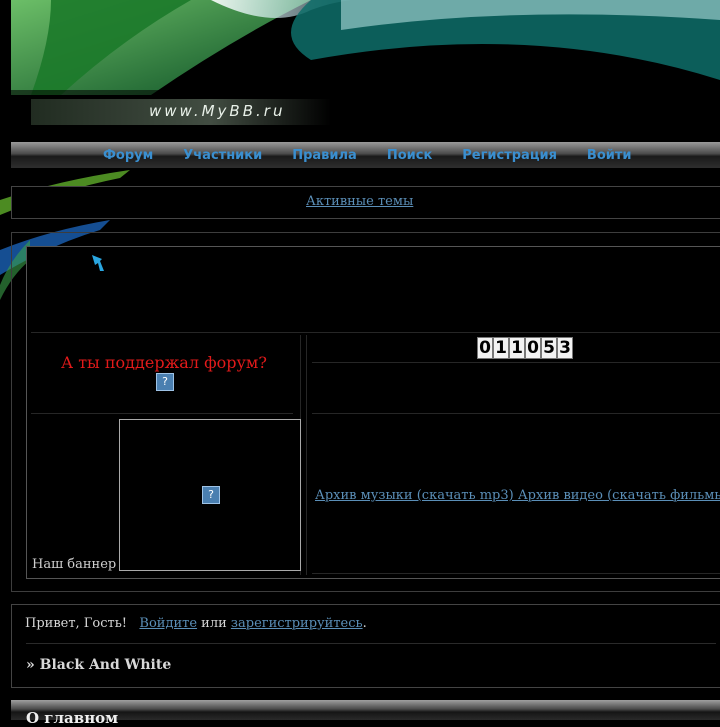 Image resolution: width=720 pixels, height=727 pixels. Describe the element at coordinates (222, 155) in the screenshot. I see `nav-members: Участники` at that location.